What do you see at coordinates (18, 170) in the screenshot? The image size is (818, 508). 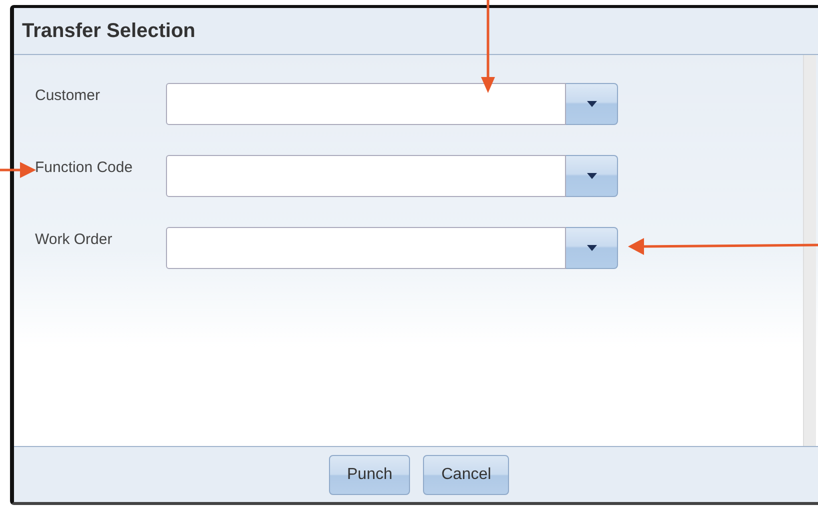 I see `annotation-arrow` at bounding box center [18, 170].